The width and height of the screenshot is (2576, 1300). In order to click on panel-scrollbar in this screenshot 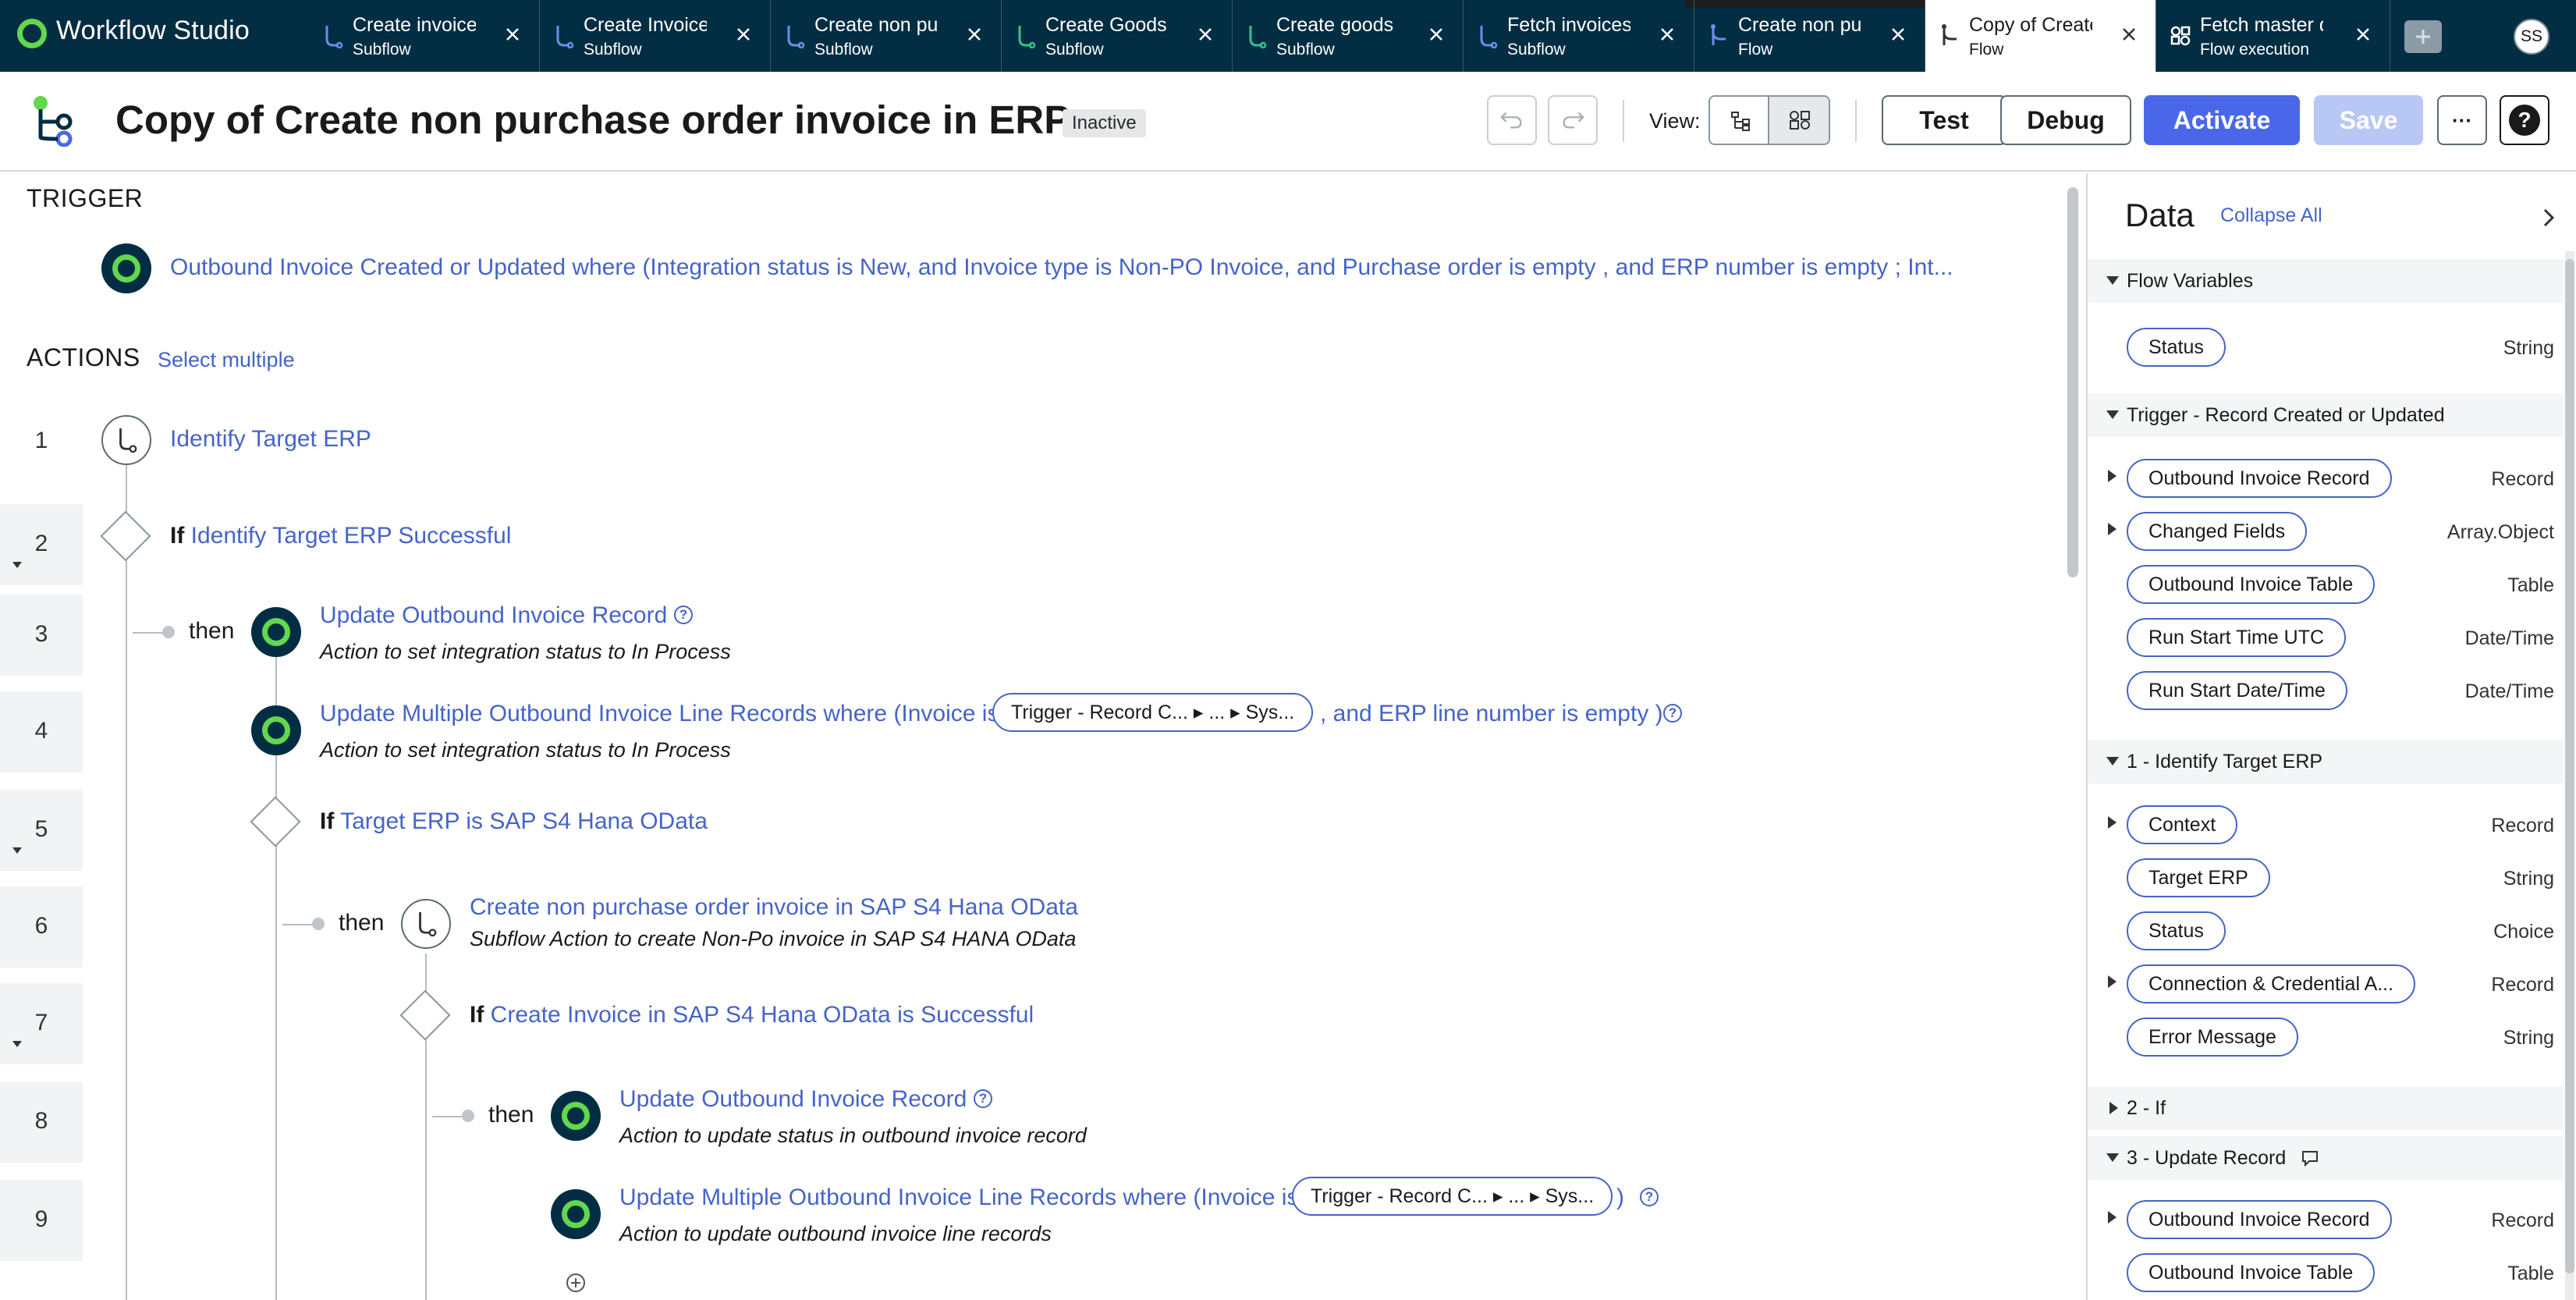, I will do `click(2569, 766)`.